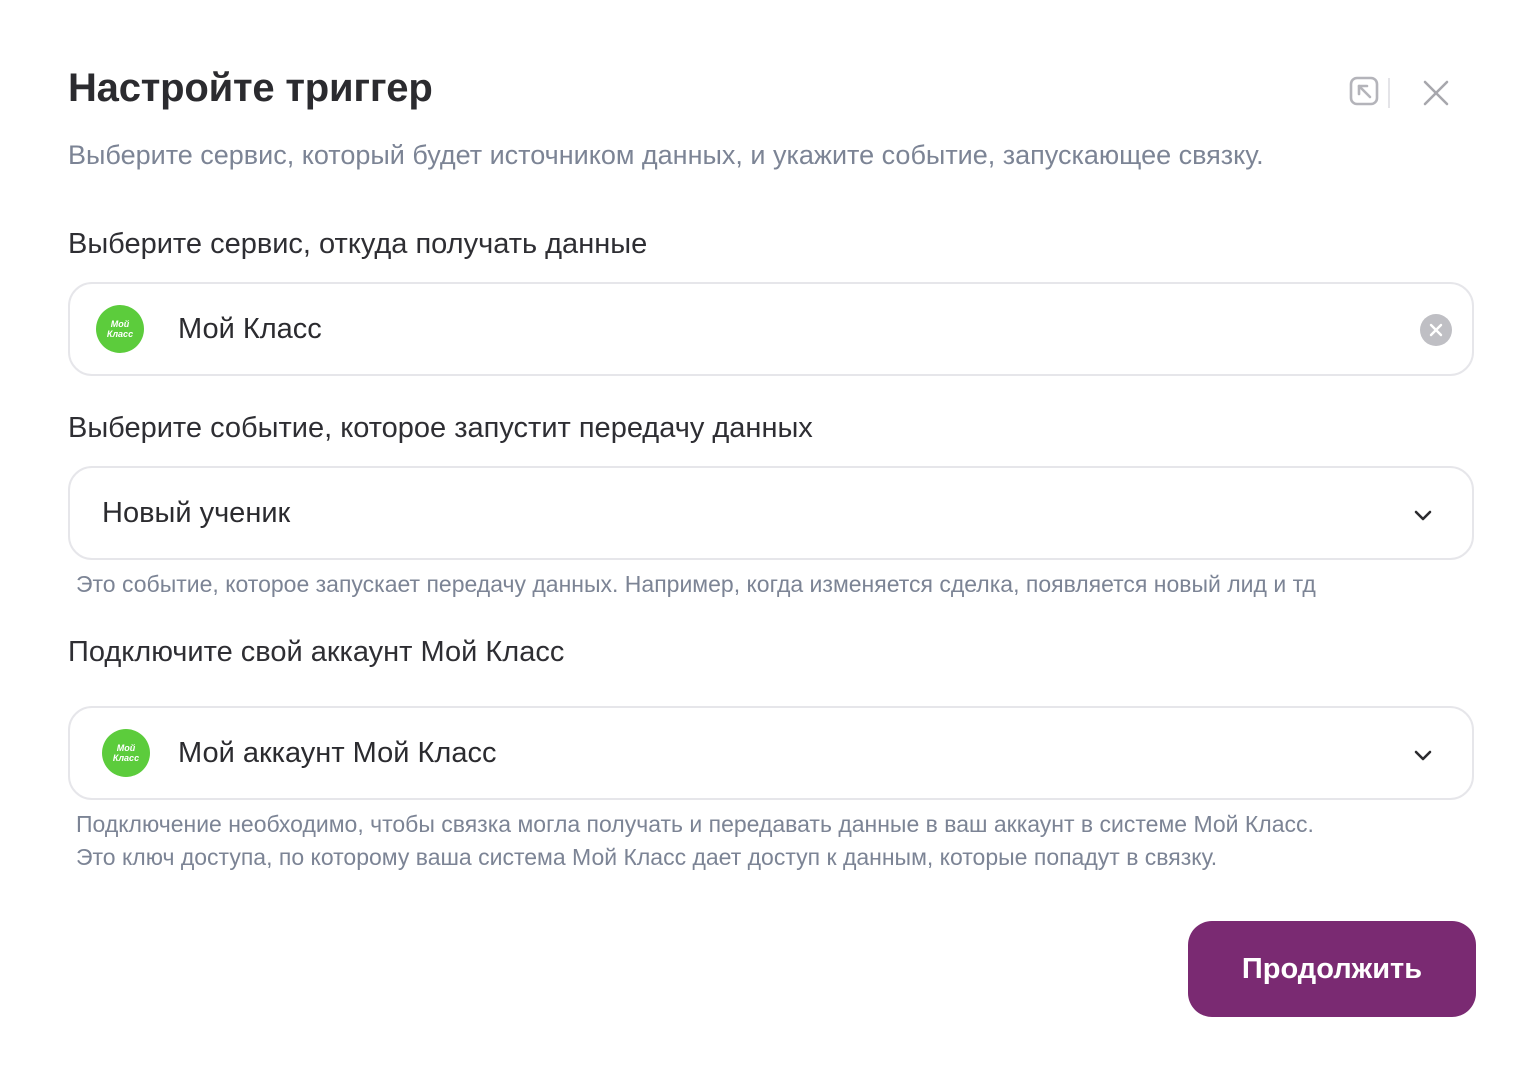 The image size is (1518, 1072). What do you see at coordinates (1389, 93) in the screenshot?
I see `header-divider` at bounding box center [1389, 93].